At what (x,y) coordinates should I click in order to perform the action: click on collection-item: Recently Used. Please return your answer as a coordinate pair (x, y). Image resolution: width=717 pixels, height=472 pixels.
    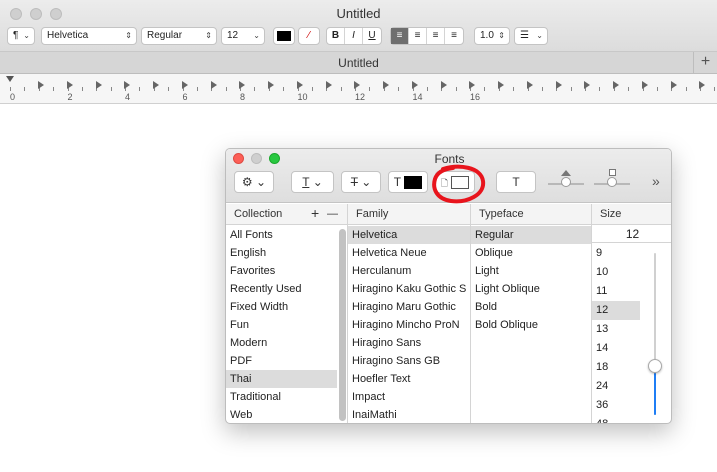
    Looking at the image, I should click on (281, 289).